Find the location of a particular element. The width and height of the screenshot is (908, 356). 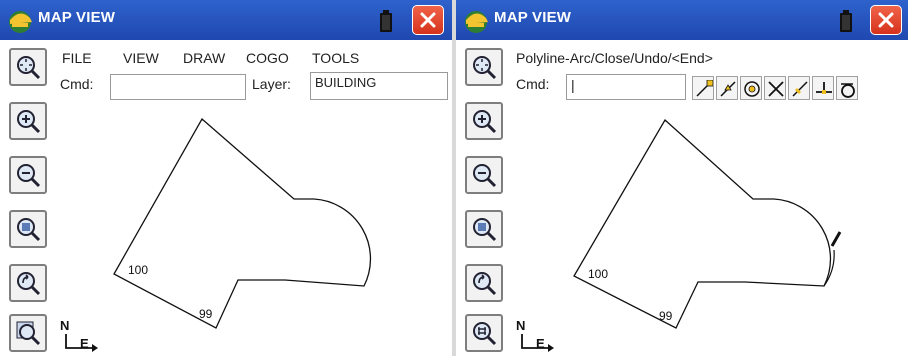

menu-file: FILE is located at coordinates (77, 58).